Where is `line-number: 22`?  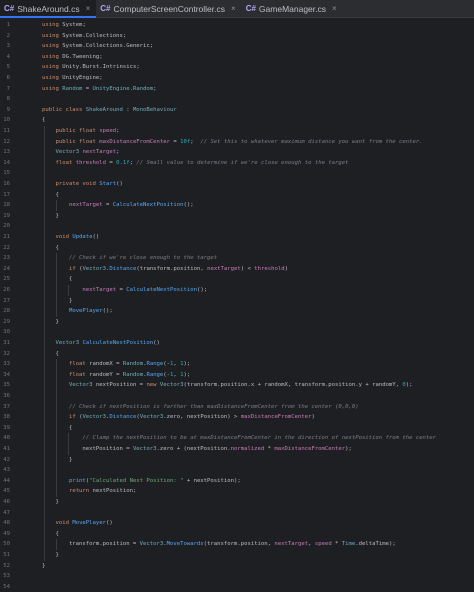
line-number: 22 is located at coordinates (6, 247).